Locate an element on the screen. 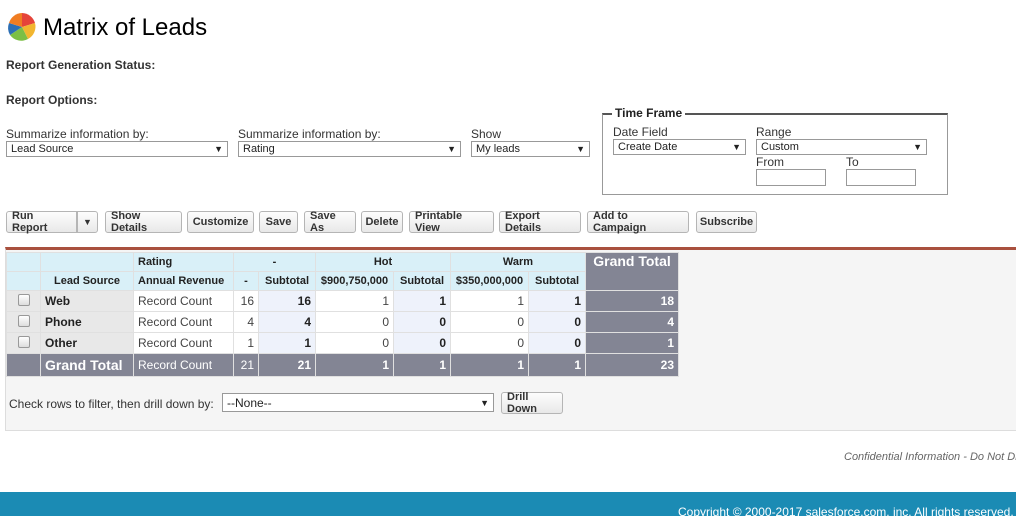 This screenshot has height=519, width=1016. table-row: Web Record Count 16 16 1 1 1 1 18 is located at coordinates (342, 301).